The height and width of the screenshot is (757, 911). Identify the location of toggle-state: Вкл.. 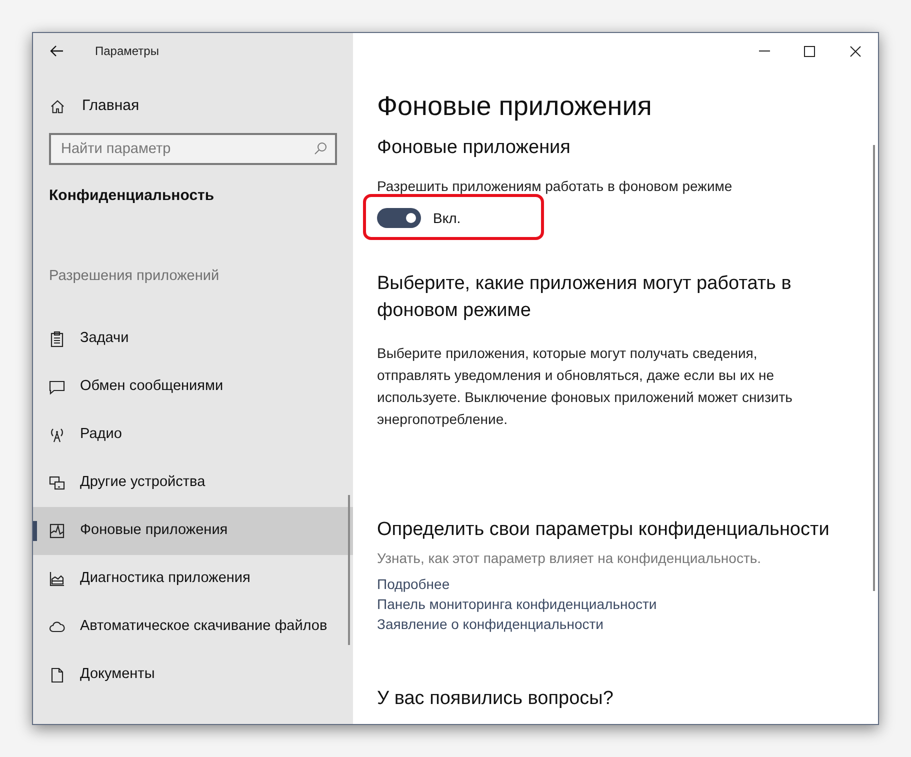
(447, 218).